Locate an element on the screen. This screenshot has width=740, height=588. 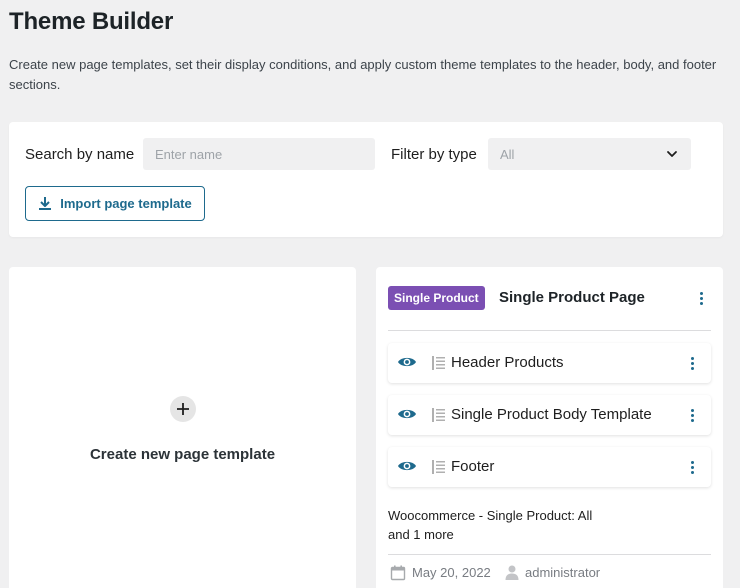
page-title: Theme Builder is located at coordinates (91, 21).